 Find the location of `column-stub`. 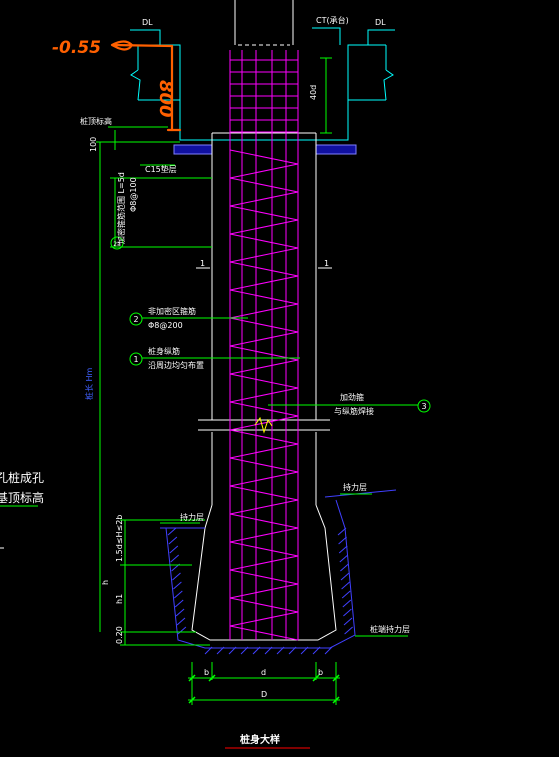

column-stub is located at coordinates (264, 23).